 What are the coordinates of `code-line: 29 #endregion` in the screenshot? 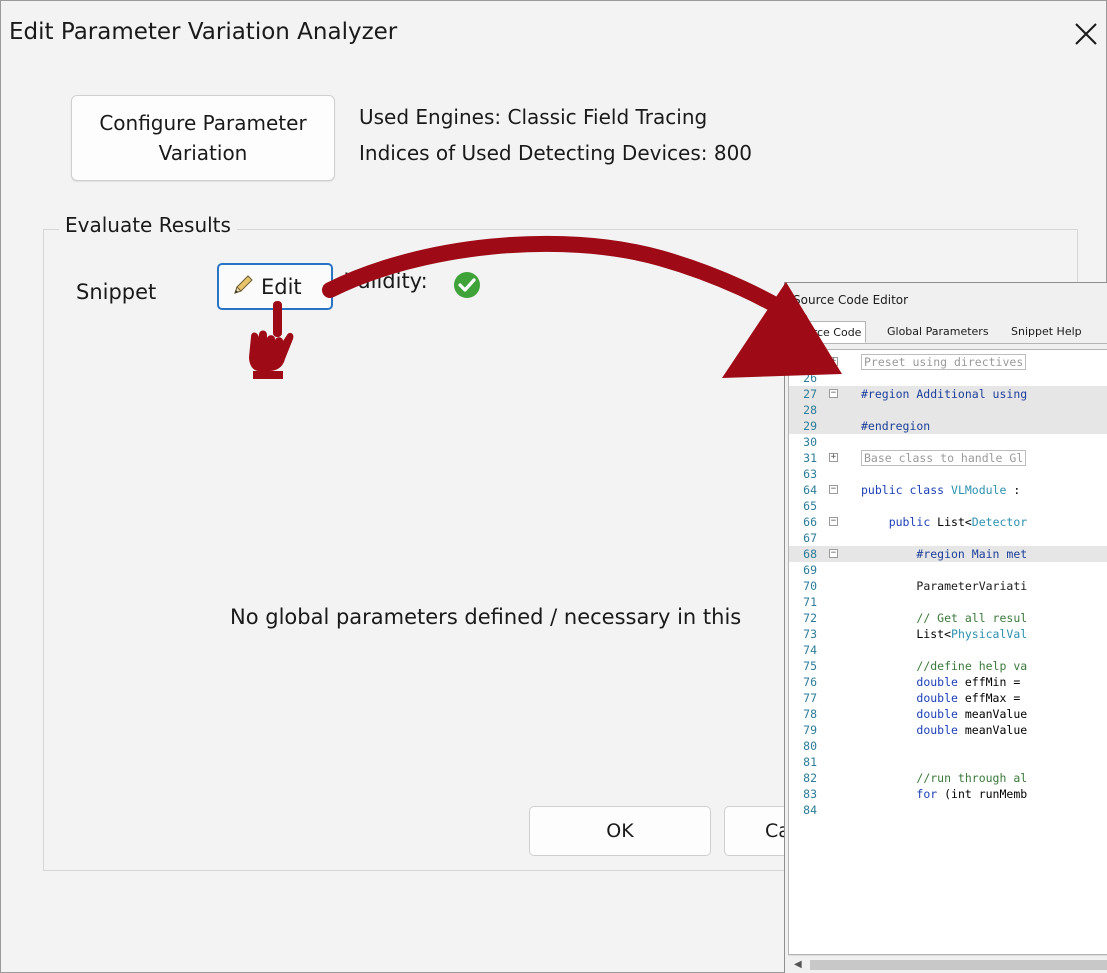 It's located at (948, 426).